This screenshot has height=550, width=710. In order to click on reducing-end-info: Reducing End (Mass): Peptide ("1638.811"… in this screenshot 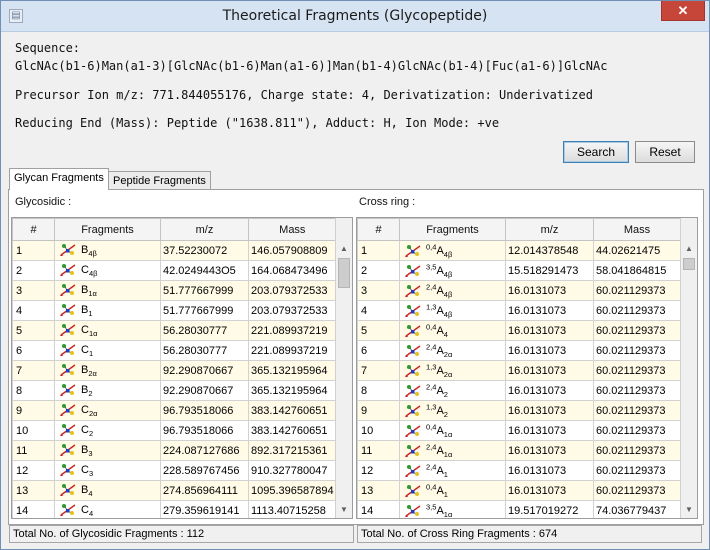, I will do `click(257, 123)`.